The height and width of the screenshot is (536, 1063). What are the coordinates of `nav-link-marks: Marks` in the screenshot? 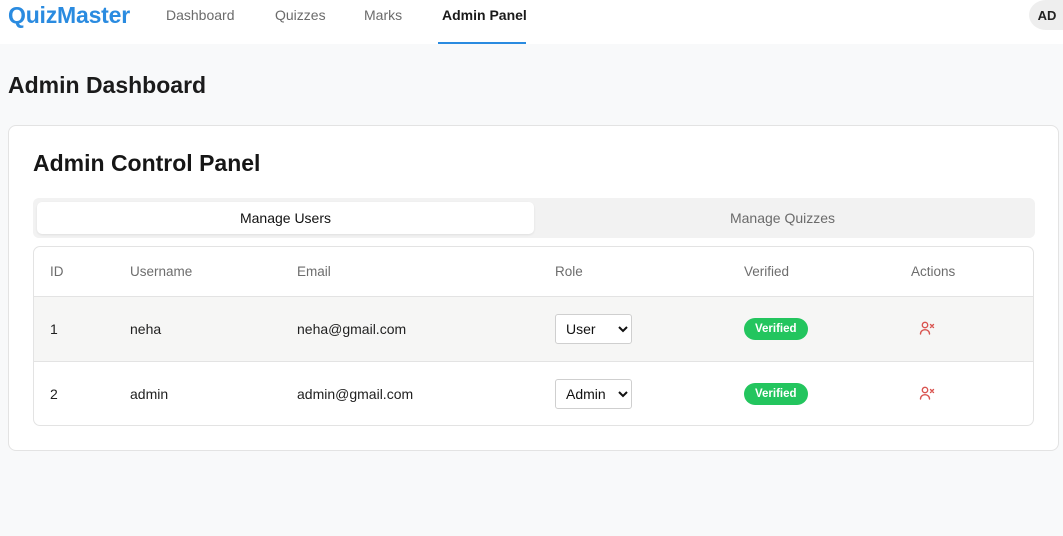 It's located at (383, 15).